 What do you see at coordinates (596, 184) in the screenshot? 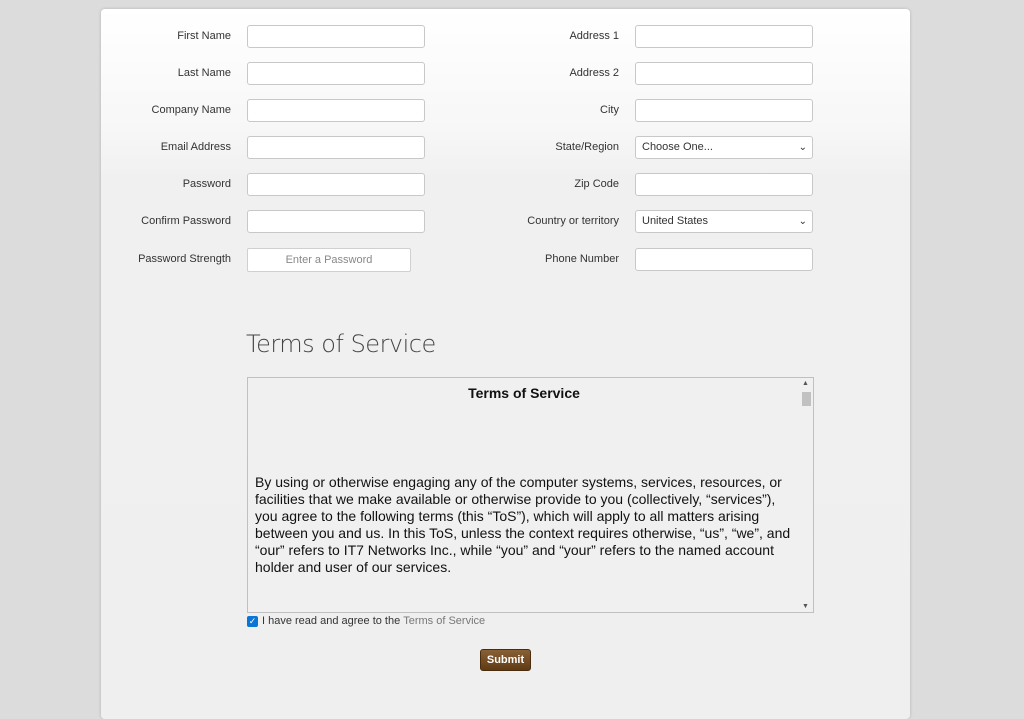
I see `zip-code-label: Zip Code` at bounding box center [596, 184].